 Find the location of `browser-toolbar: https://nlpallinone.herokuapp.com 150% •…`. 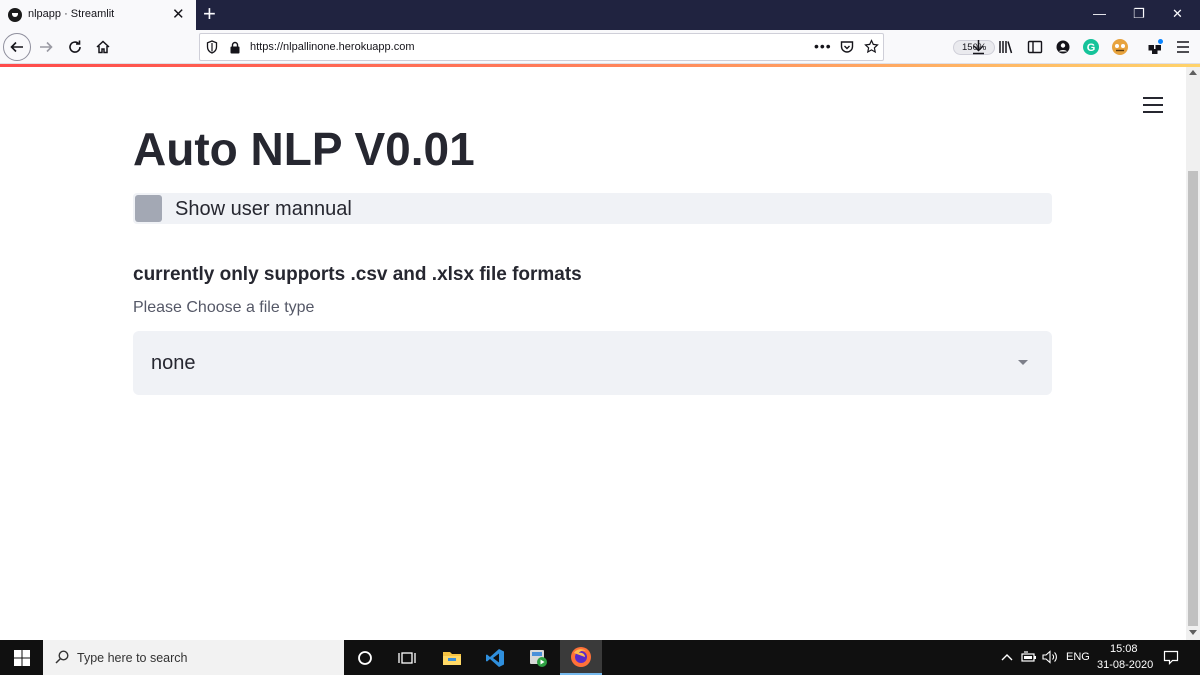

browser-toolbar: https://nlpallinone.herokuapp.com 150% •… is located at coordinates (600, 47).